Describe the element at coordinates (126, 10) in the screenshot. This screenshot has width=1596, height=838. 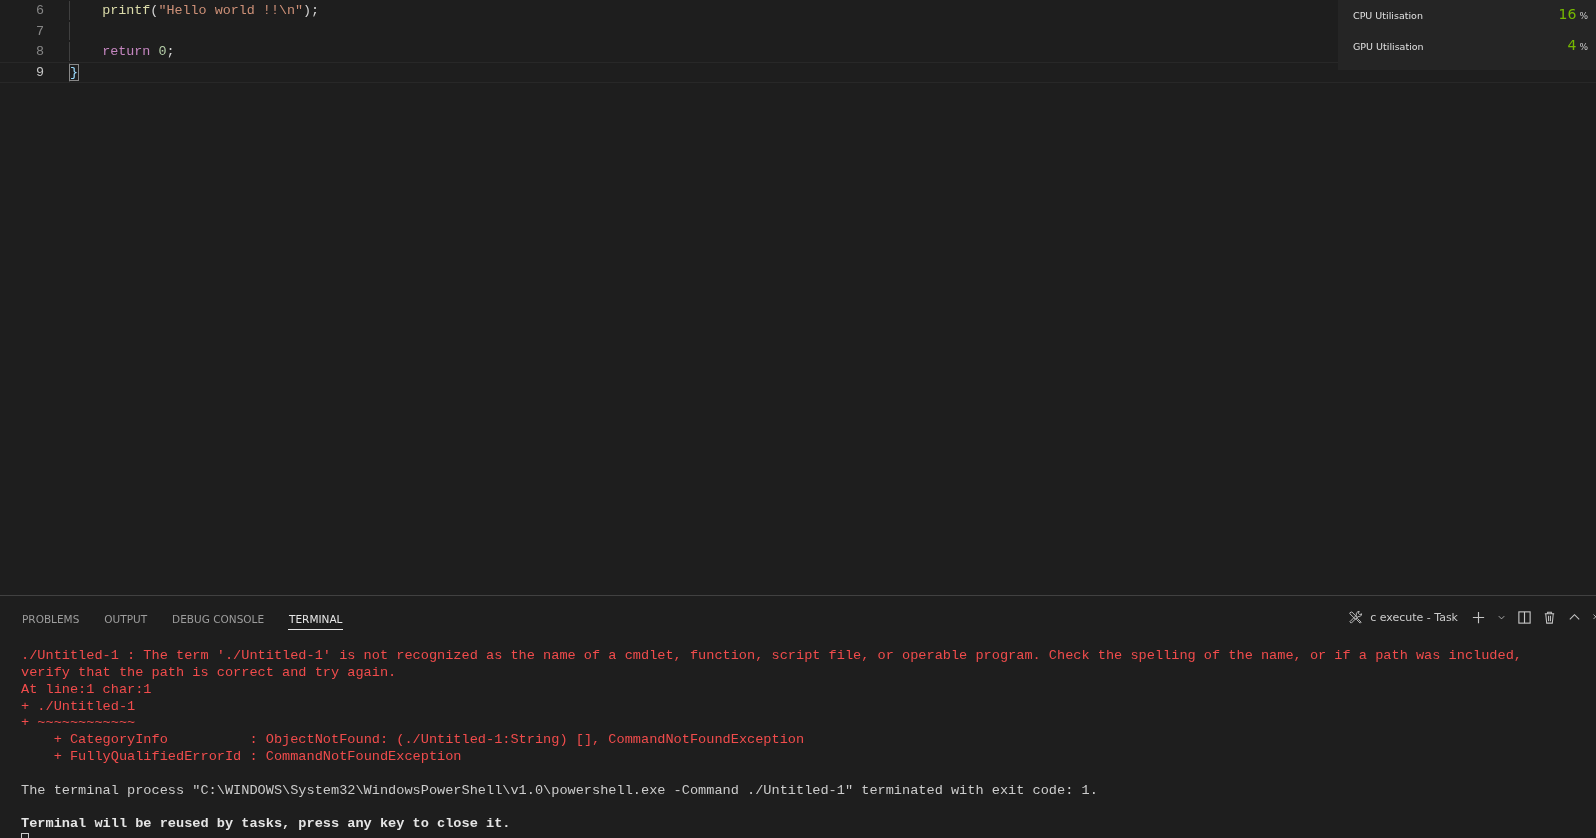
I see `code-token: printf` at that location.